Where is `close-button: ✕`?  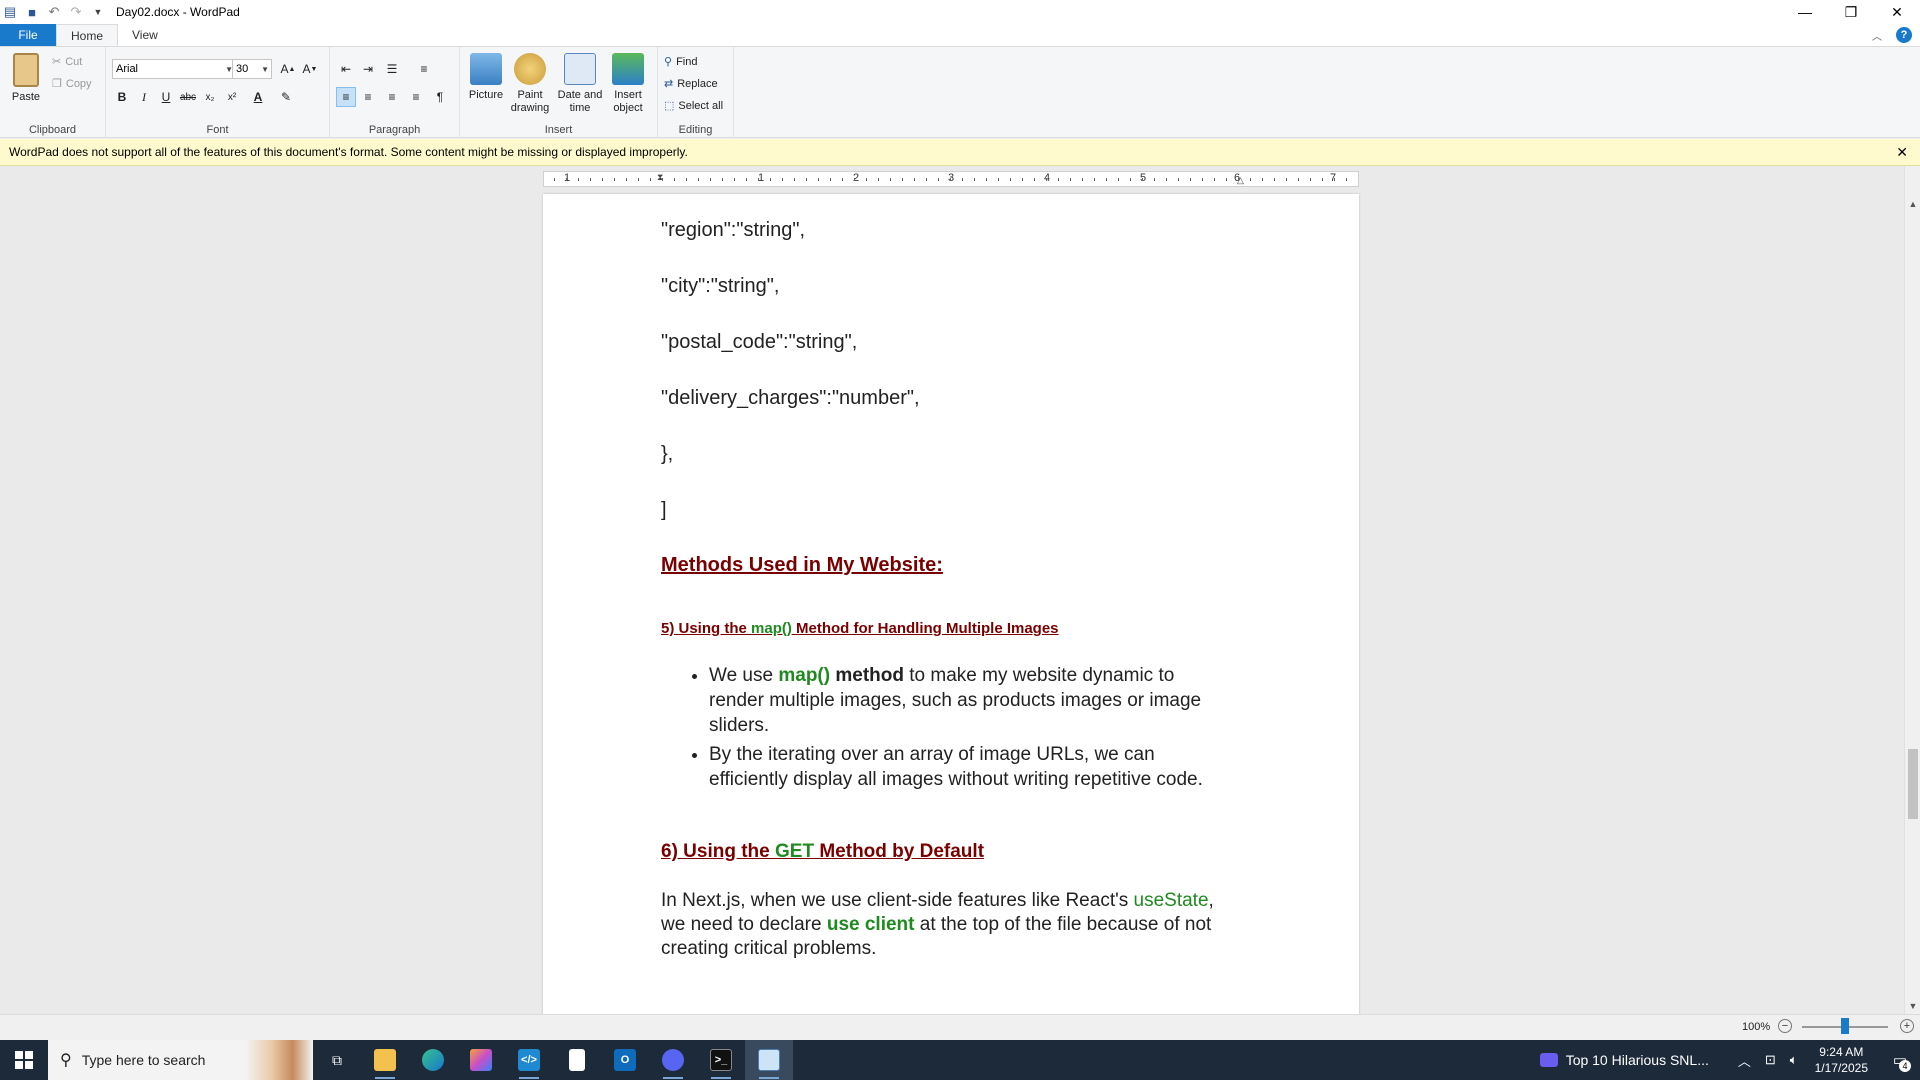 close-button: ✕ is located at coordinates (1897, 12).